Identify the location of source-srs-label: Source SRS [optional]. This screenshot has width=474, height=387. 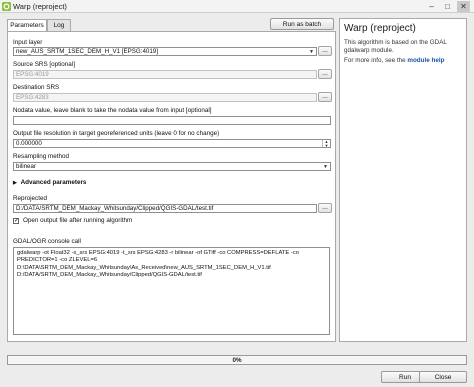
(44, 64).